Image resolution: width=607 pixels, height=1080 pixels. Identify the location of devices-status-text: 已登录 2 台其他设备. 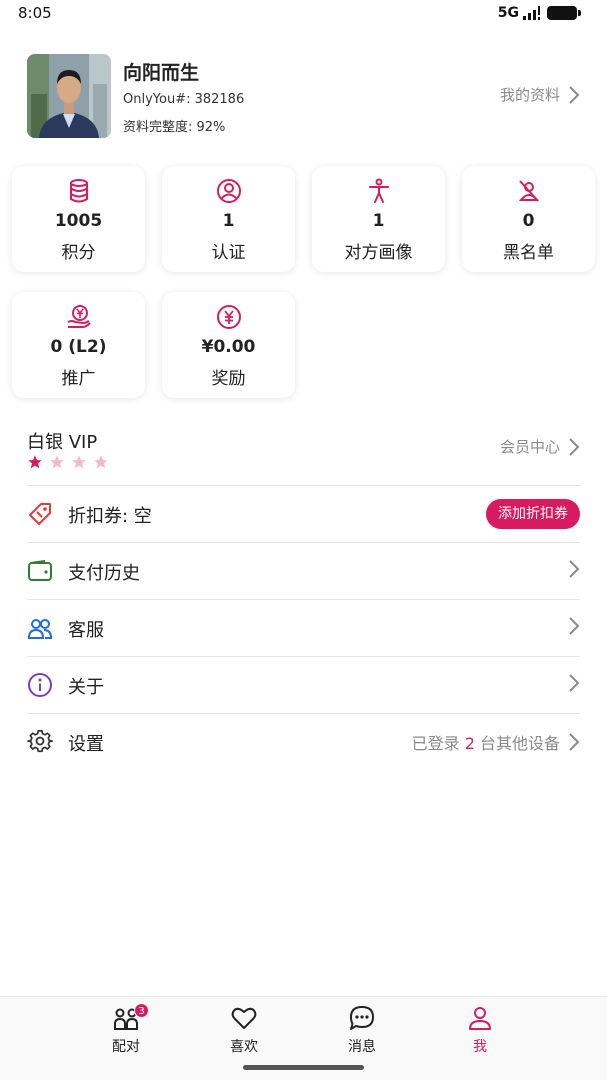
(486, 742).